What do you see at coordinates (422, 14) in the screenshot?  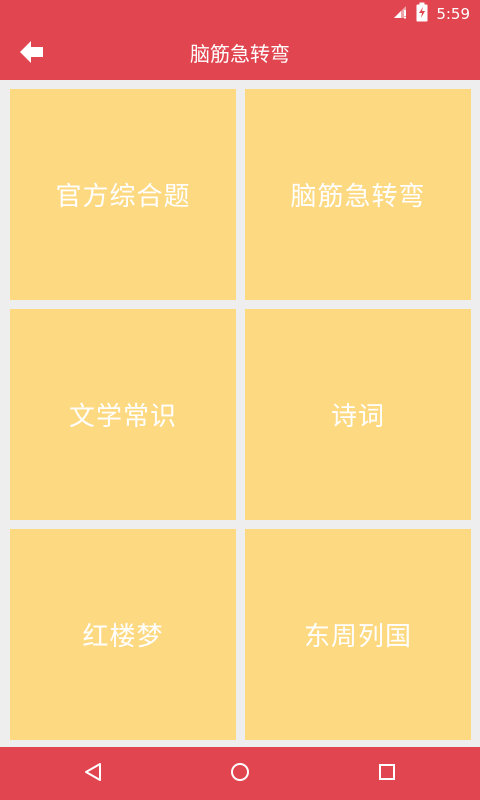 I see `battery-charging-icon` at bounding box center [422, 14].